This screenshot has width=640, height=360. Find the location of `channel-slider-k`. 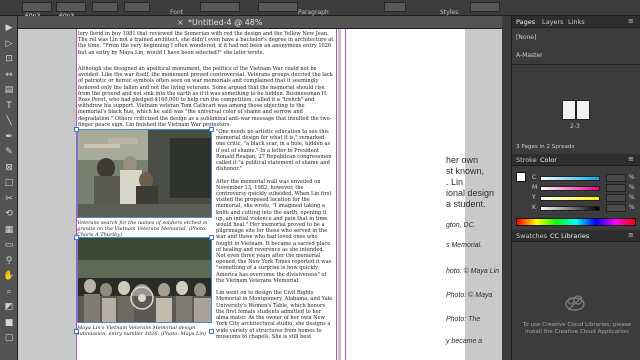

channel-slider-k is located at coordinates (570, 208).